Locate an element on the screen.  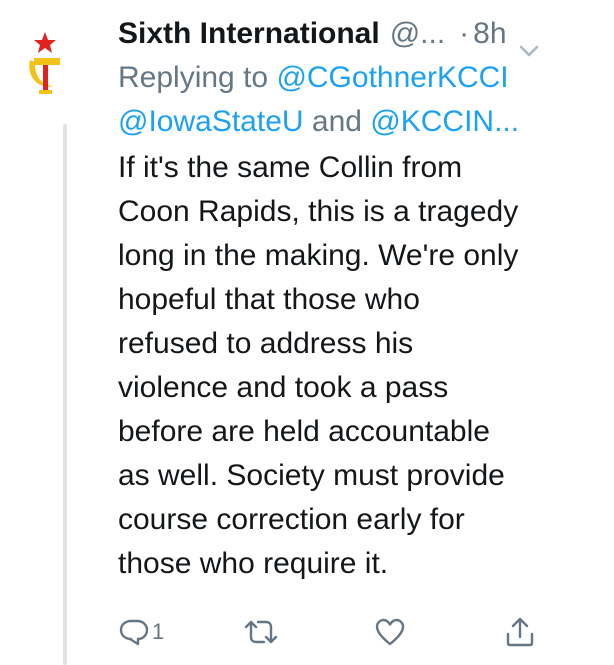
mention-link: @CGothnerKCCI is located at coordinates (392, 77).